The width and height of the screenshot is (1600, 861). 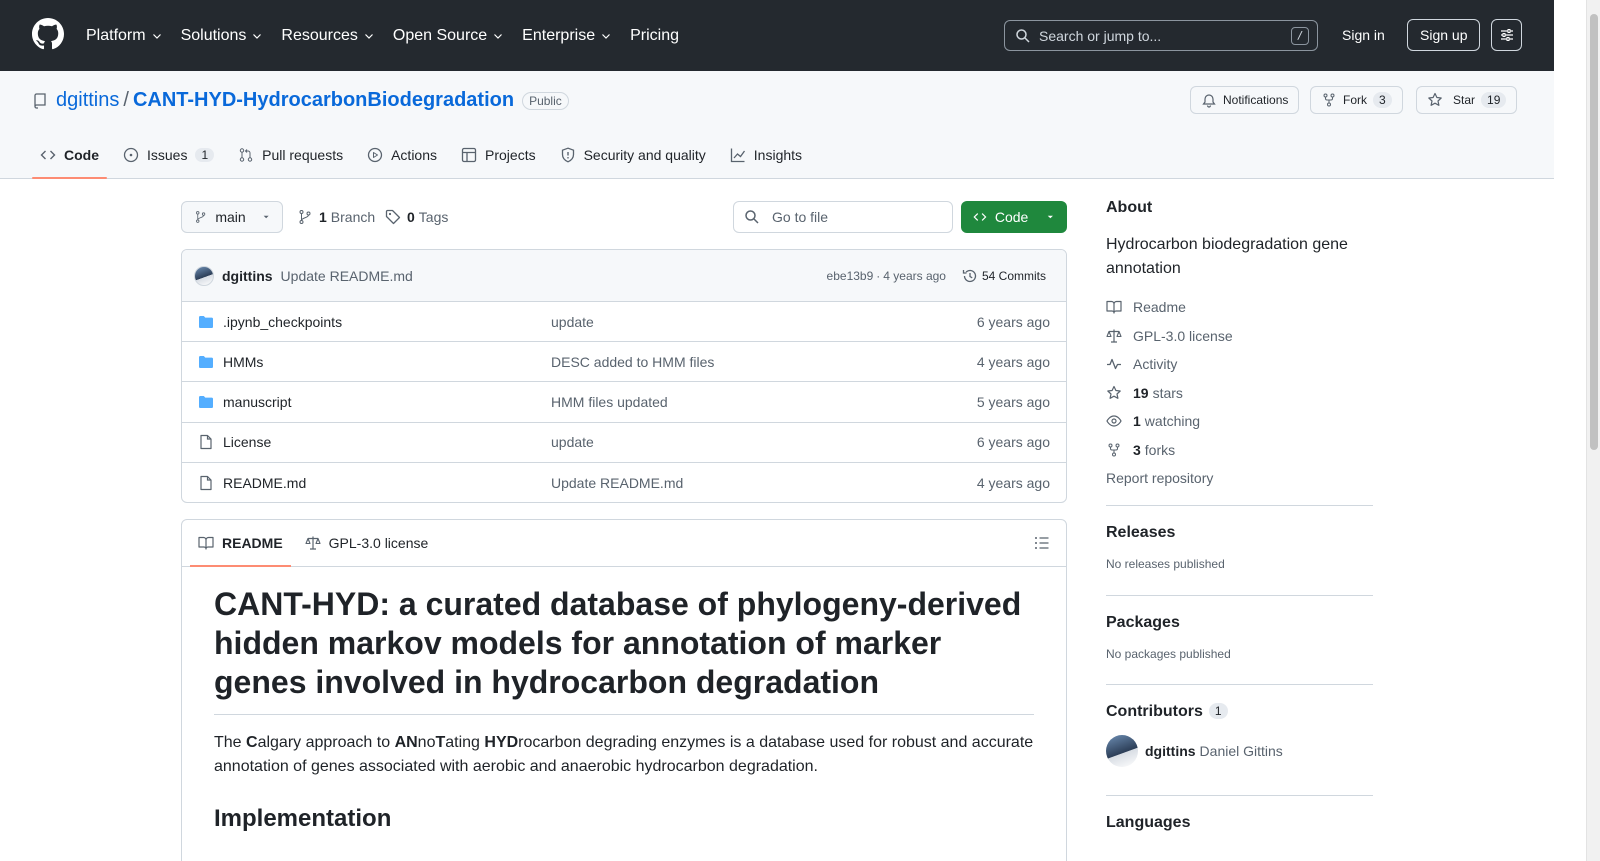 I want to click on nav-enterprise: Enterprise, so click(x=567, y=36).